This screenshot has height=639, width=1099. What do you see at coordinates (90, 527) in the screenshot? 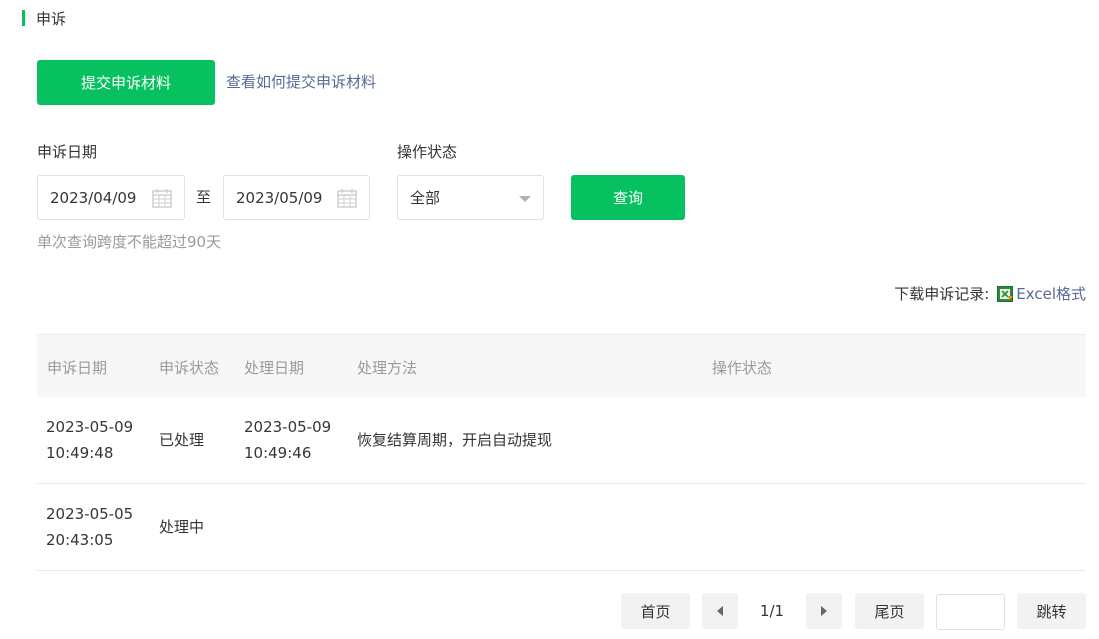
I see `cell-appeal-date: 2023-05-05 20:43:05` at bounding box center [90, 527].